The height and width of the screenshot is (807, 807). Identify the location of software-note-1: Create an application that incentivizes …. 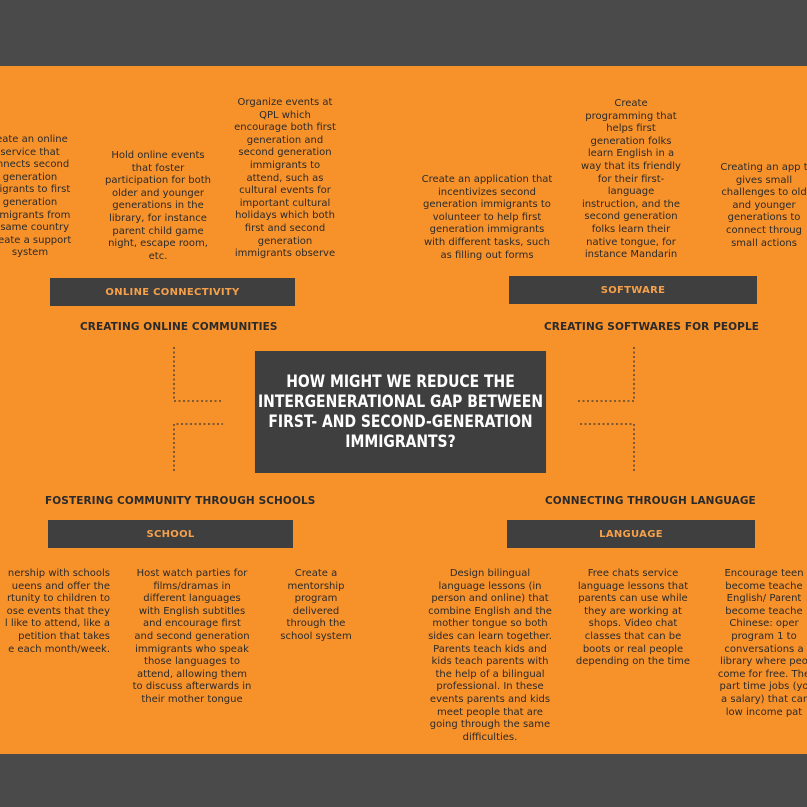
(487, 217).